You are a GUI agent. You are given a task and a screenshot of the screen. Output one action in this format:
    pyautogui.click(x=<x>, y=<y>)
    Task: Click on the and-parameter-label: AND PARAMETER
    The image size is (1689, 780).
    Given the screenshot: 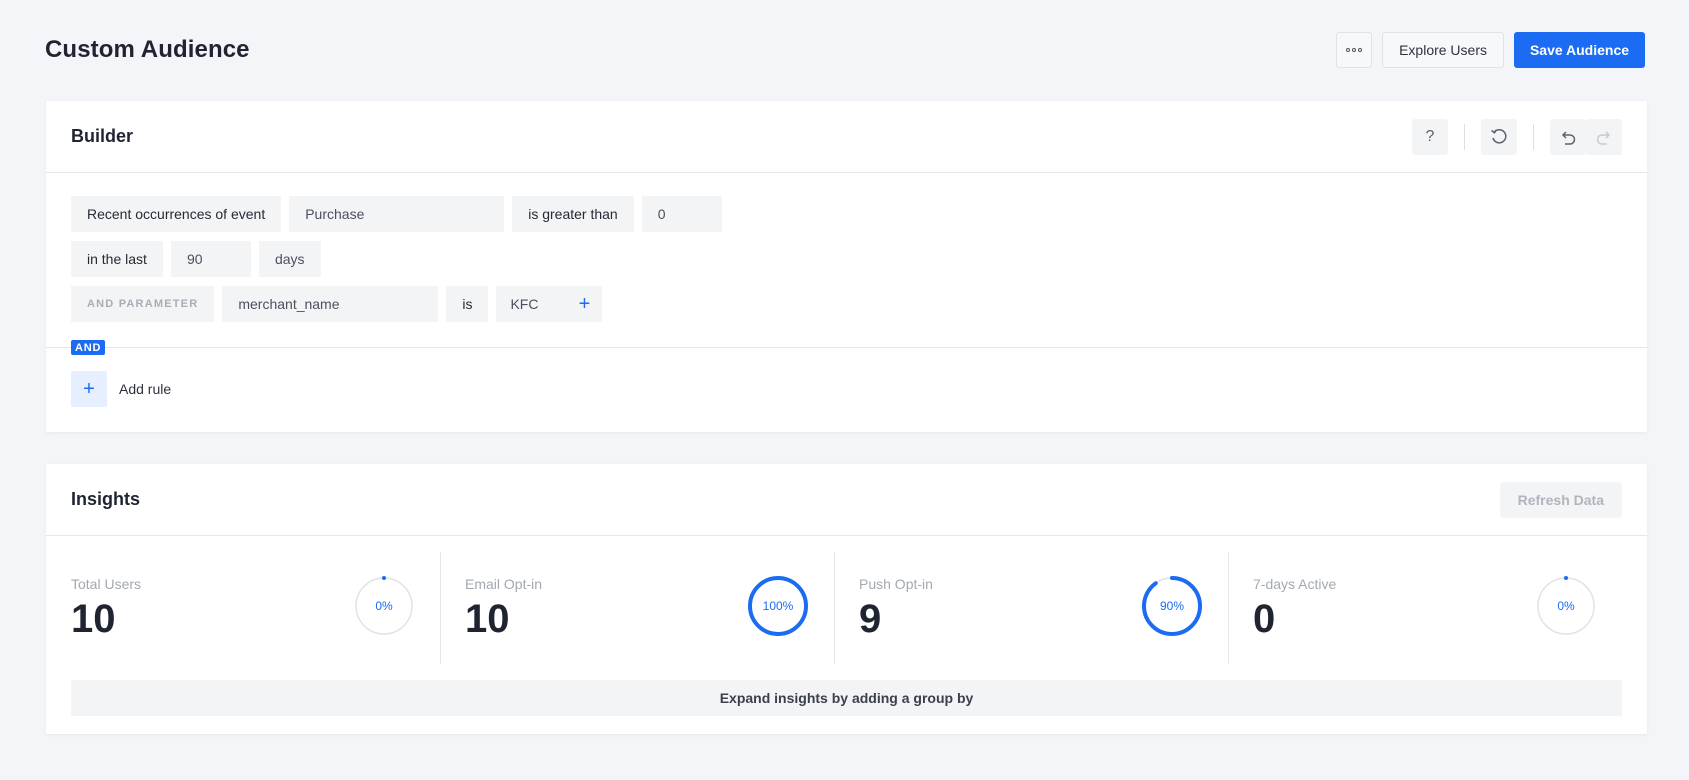 What is the action you would take?
    pyautogui.click(x=143, y=304)
    